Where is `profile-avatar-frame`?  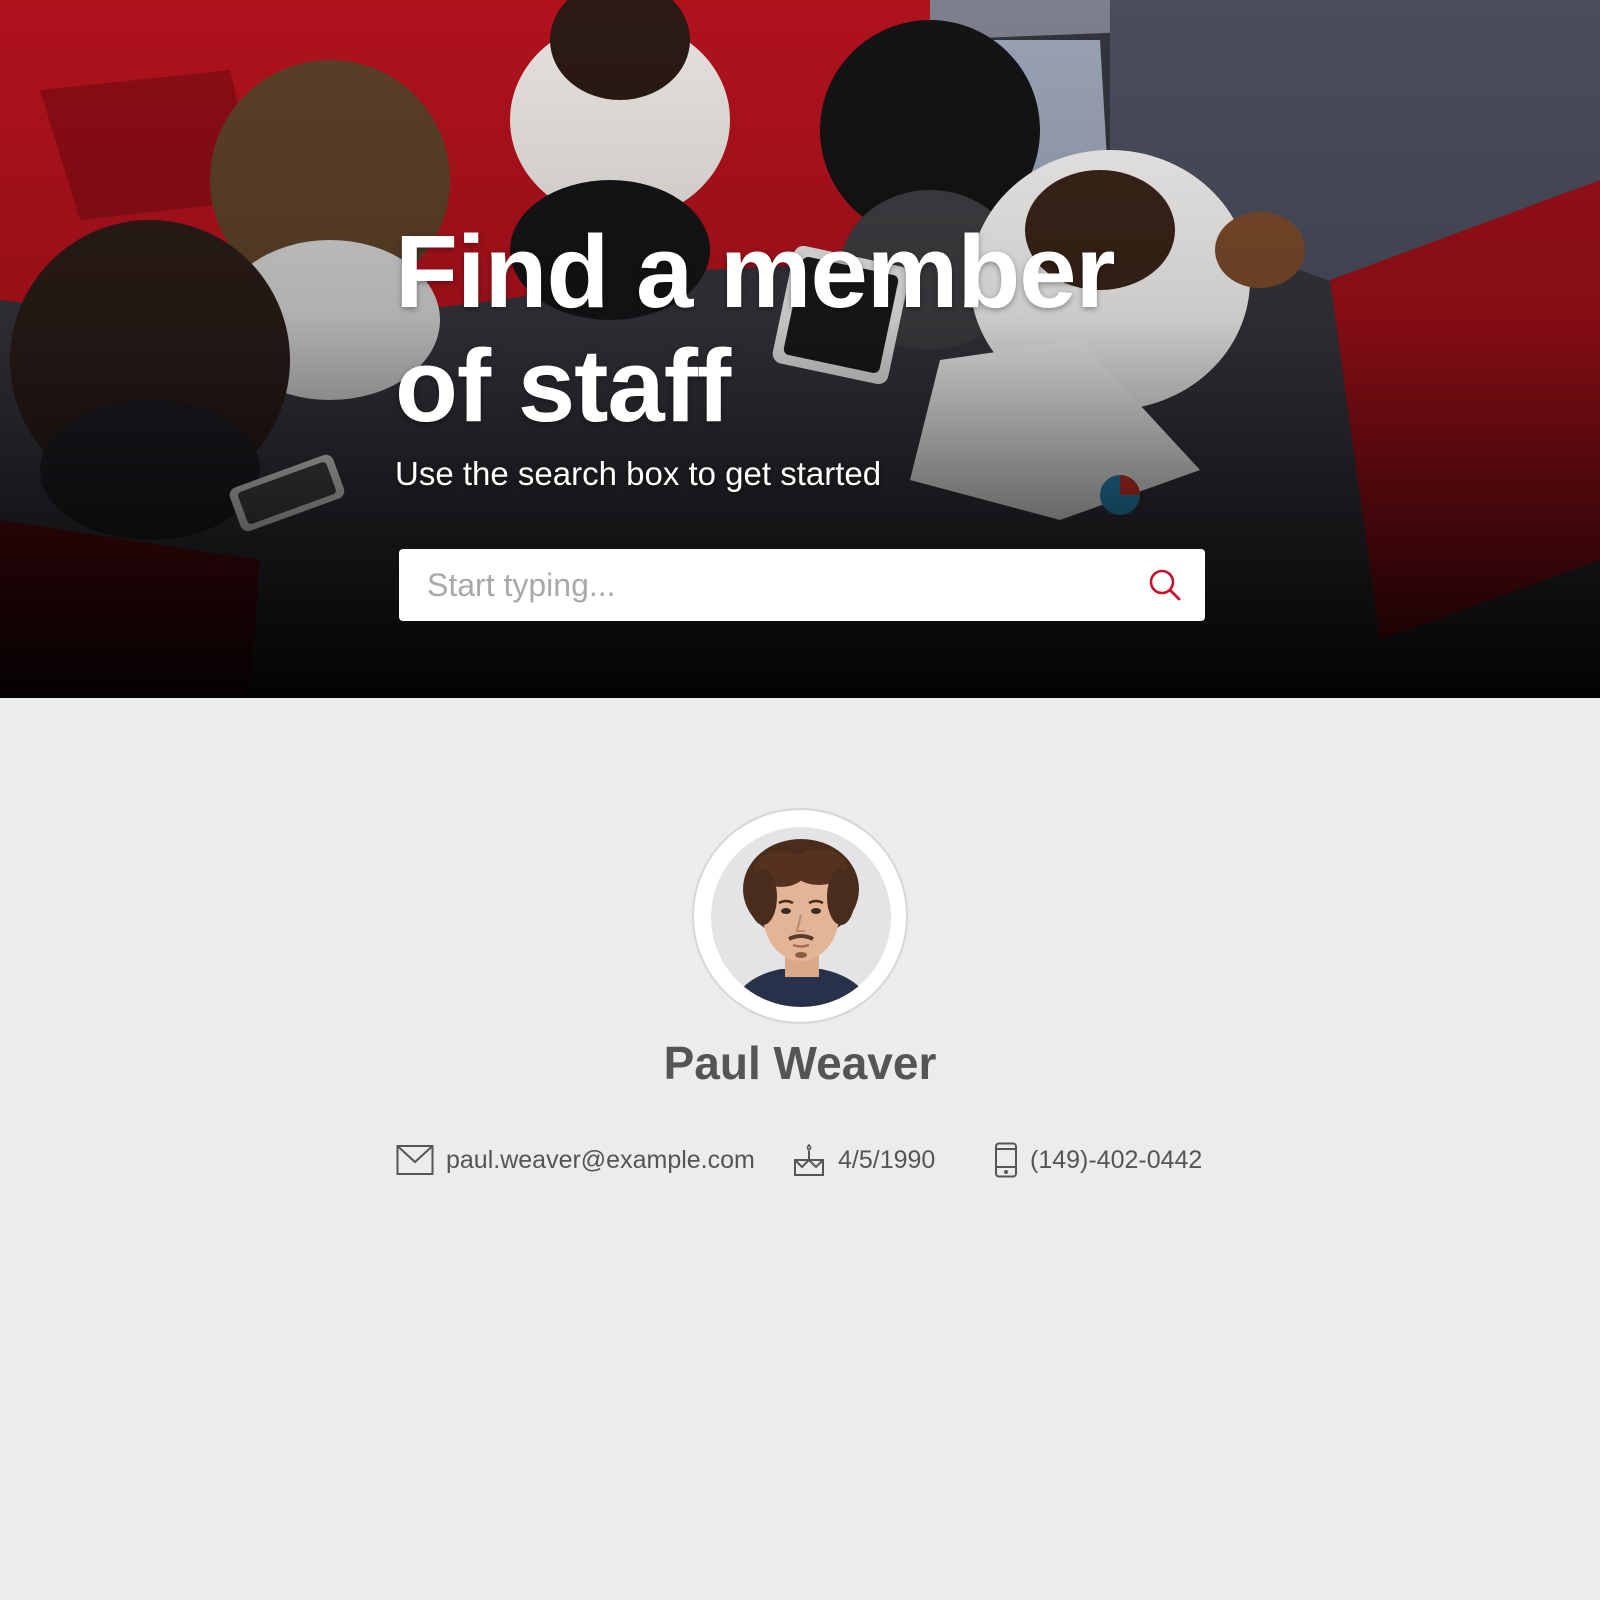
profile-avatar-frame is located at coordinates (800, 916).